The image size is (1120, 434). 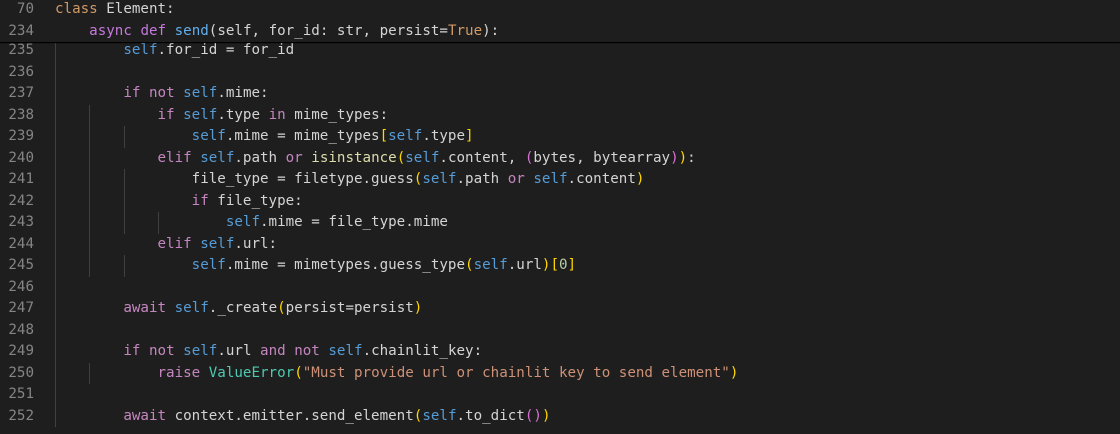 I want to click on line-number: 242, so click(x=21, y=200).